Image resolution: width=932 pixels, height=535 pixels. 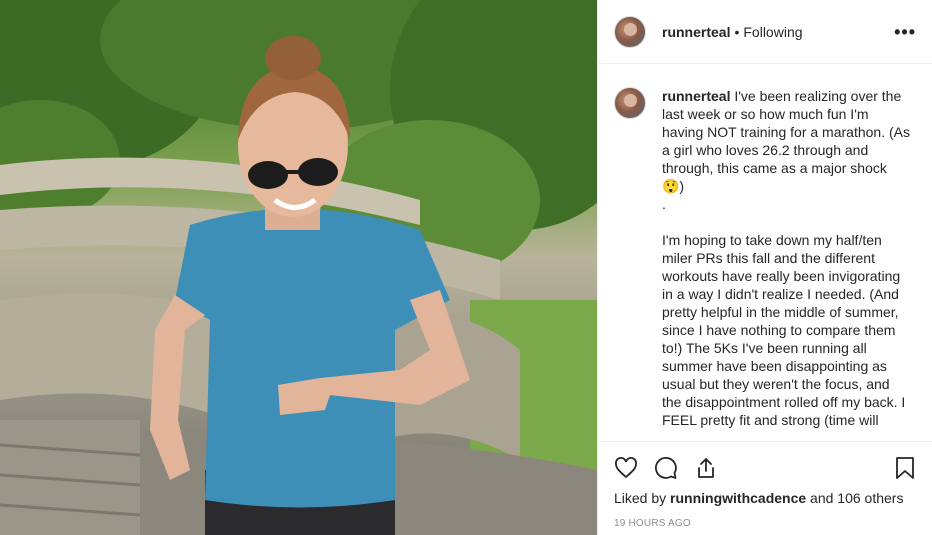 What do you see at coordinates (896, 468) in the screenshot?
I see `bookmark-icon` at bounding box center [896, 468].